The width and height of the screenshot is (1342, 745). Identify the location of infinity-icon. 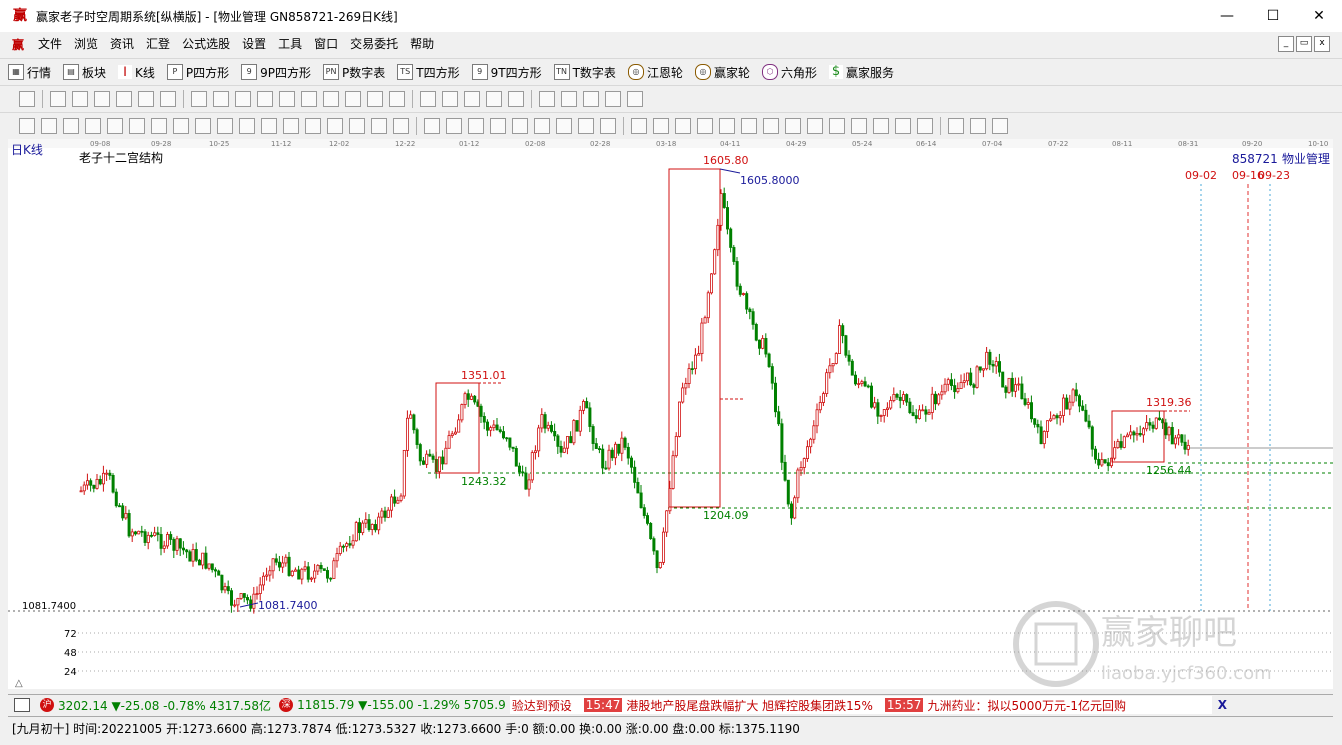
(1000, 125).